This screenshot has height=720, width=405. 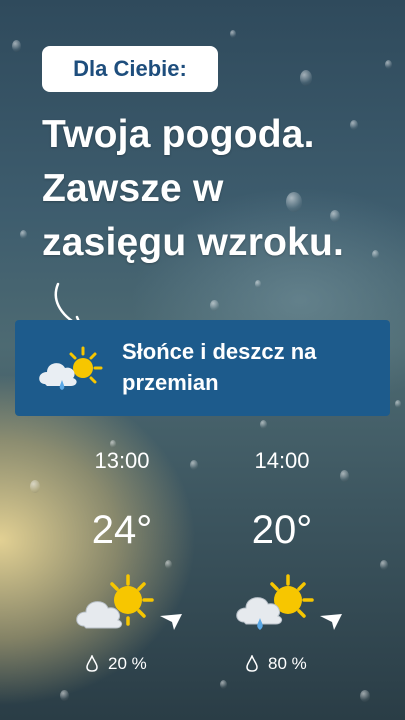 What do you see at coordinates (133, 188) in the screenshot?
I see `headline-line-2: Zawsze w` at bounding box center [133, 188].